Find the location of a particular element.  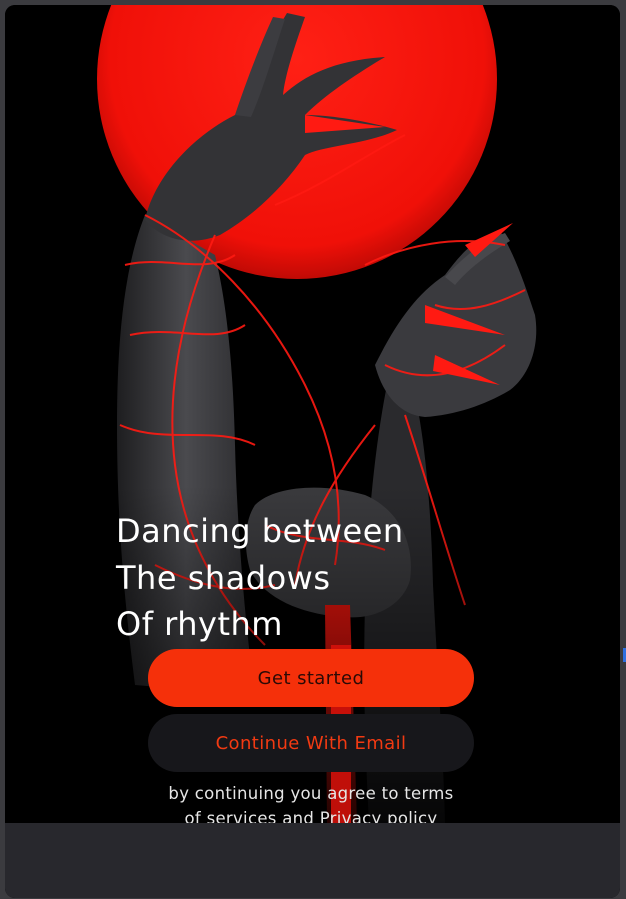

get-started-label: Get started is located at coordinates (311, 678).